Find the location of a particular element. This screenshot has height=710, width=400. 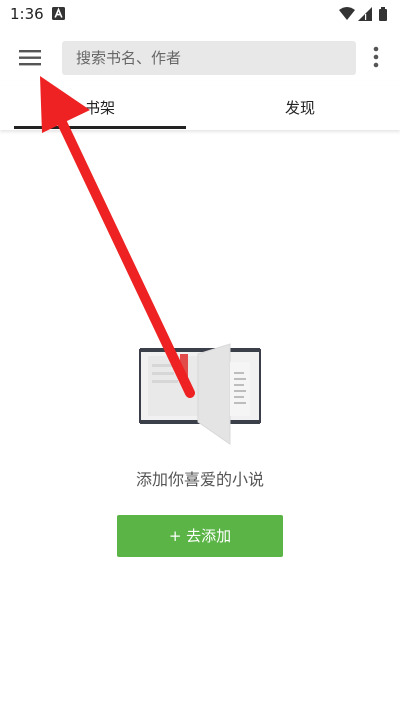

hamburger-menu-icon is located at coordinates (30, 58).